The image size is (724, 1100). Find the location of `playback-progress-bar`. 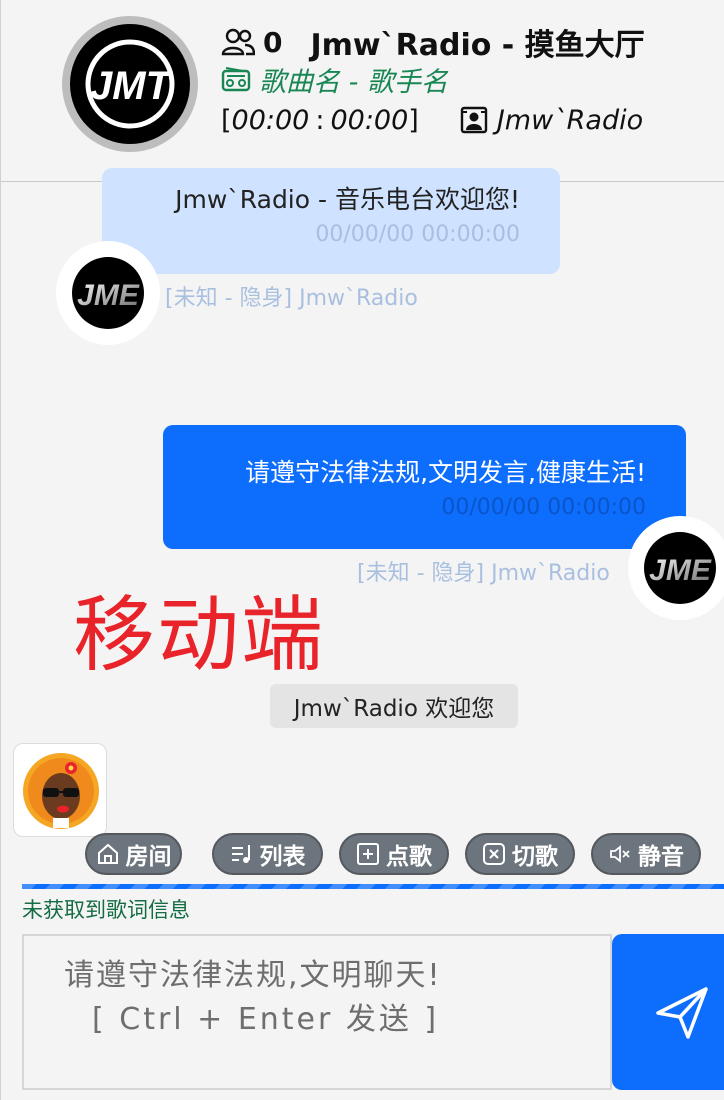

playback-progress-bar is located at coordinates (373, 886).